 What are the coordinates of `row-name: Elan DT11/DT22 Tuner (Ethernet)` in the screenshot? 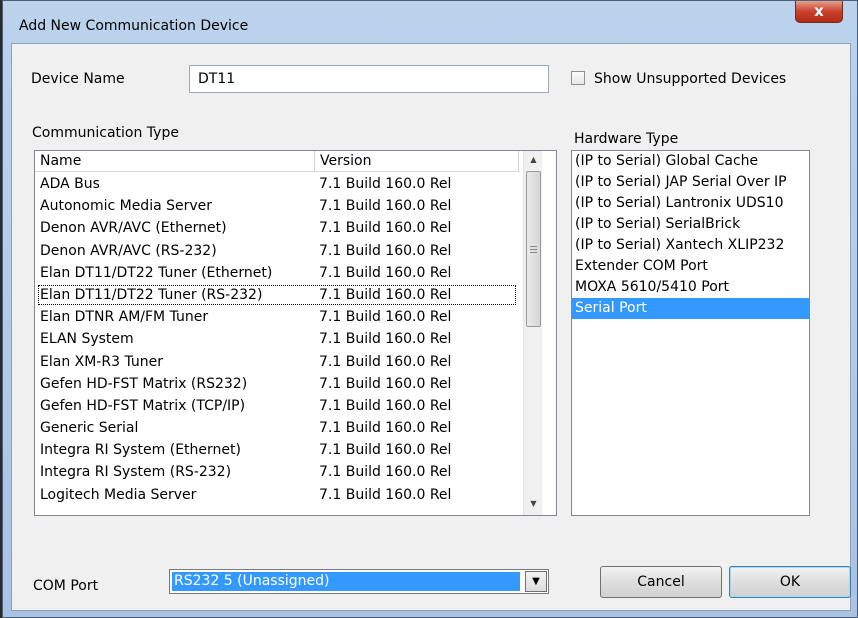 It's located at (156, 272).